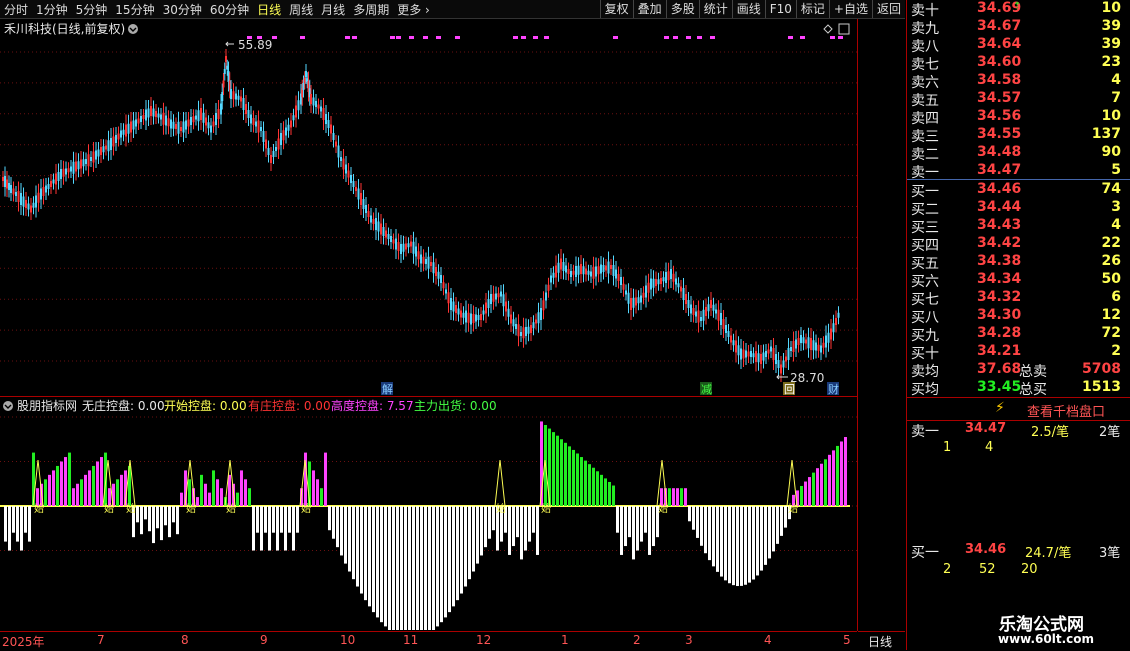  I want to click on bid1-label: 买一, so click(925, 553).